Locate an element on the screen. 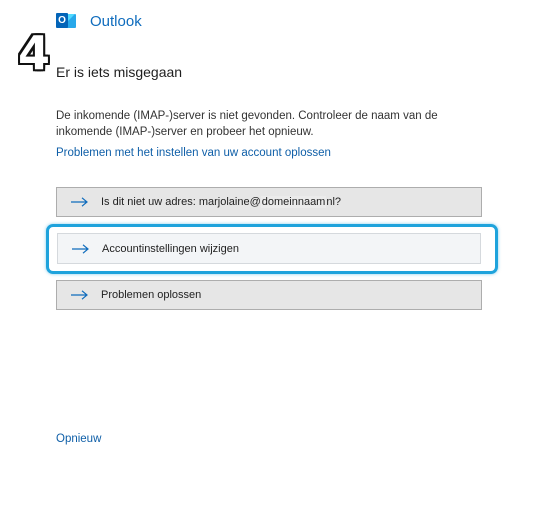 The width and height of the screenshot is (557, 520). masked-domain: domeinnaam is located at coordinates (293, 202).